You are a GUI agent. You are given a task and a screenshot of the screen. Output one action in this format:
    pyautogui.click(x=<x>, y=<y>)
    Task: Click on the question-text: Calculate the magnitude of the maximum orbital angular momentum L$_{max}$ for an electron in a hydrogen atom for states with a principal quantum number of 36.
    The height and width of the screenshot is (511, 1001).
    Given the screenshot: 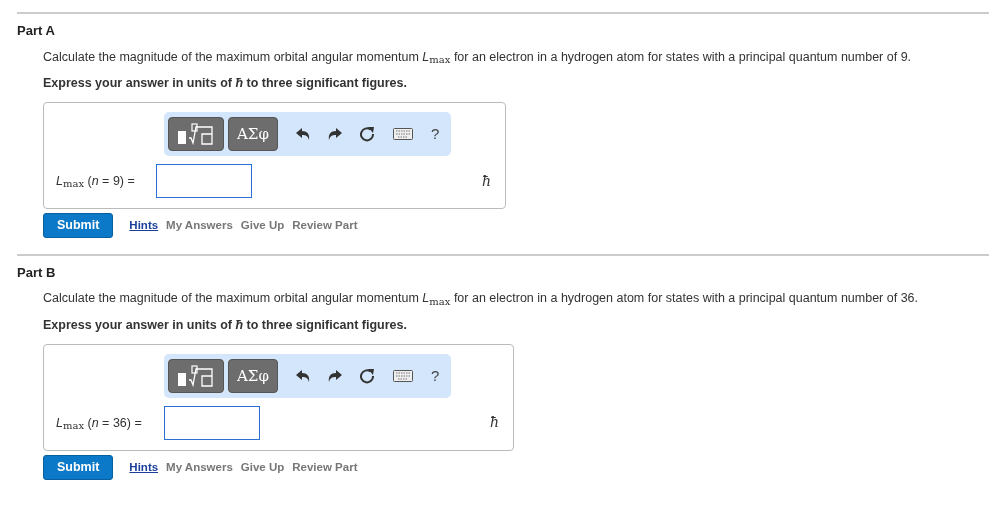 What is the action you would take?
    pyautogui.click(x=481, y=299)
    